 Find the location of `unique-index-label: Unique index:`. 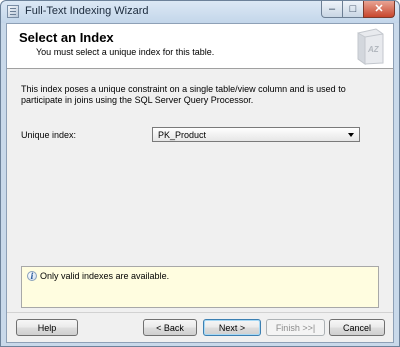

unique-index-label: Unique index: is located at coordinates (49, 135).